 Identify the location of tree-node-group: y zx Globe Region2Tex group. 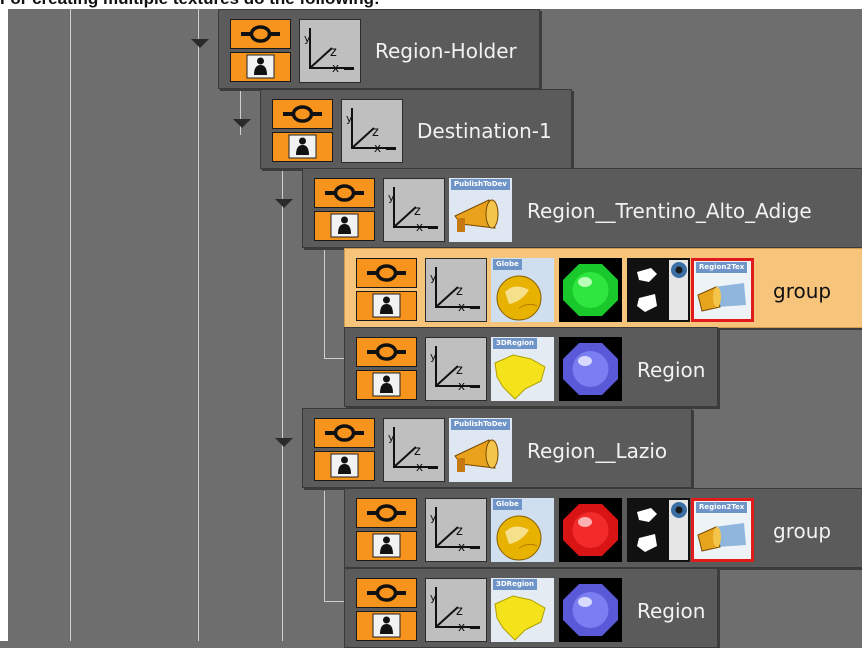
(603, 528).